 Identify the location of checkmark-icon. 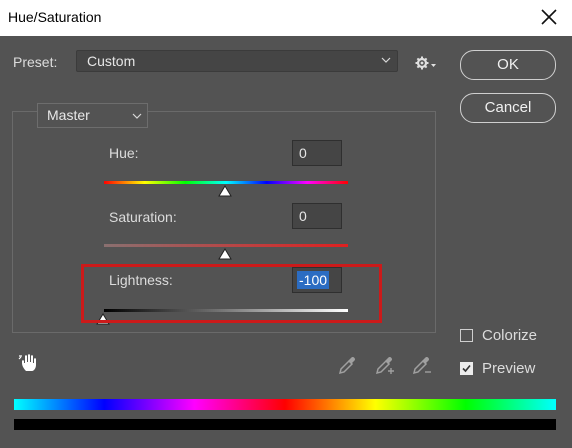
(466, 368).